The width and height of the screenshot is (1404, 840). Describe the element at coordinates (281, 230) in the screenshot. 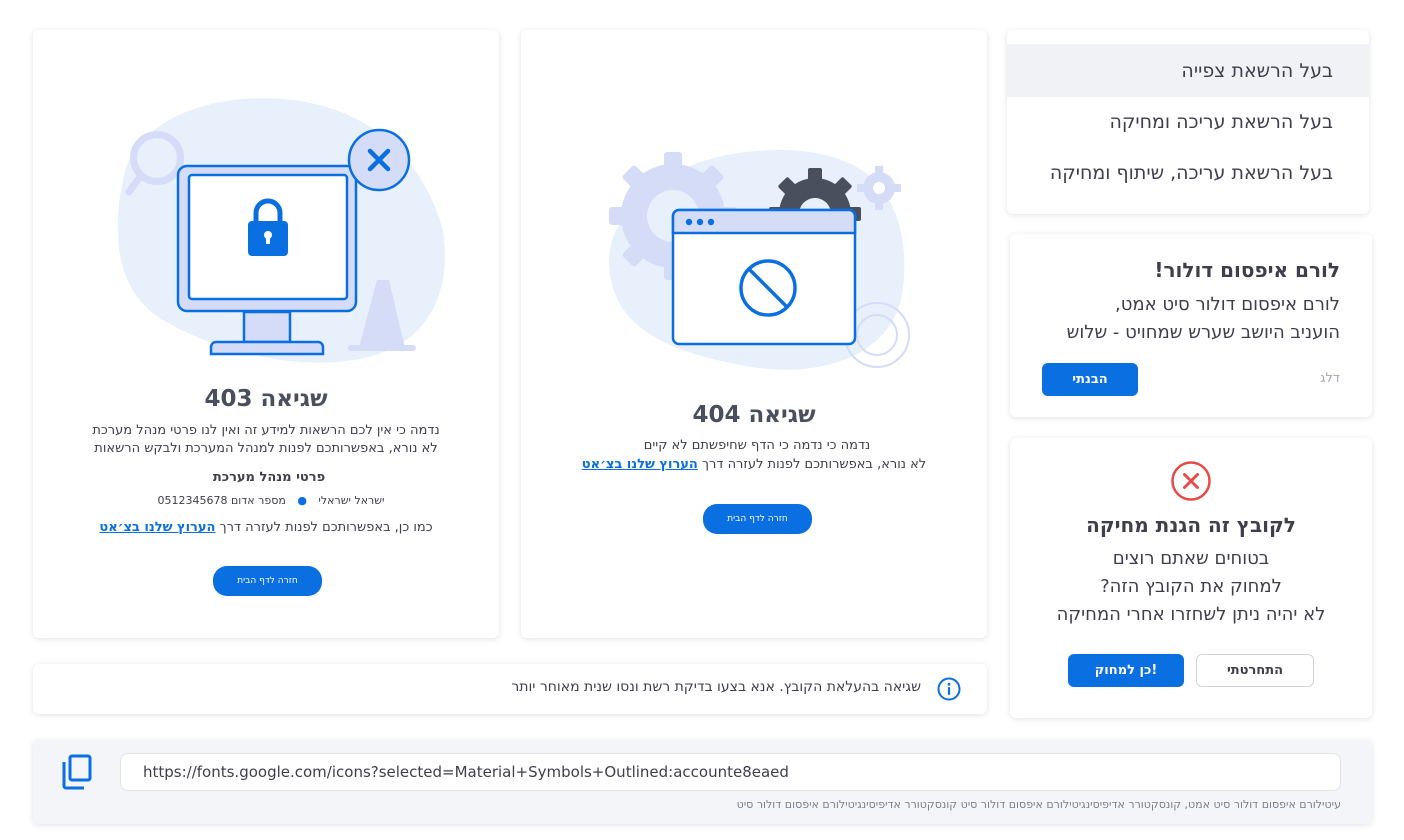

I see `locked-computer-illustration` at that location.